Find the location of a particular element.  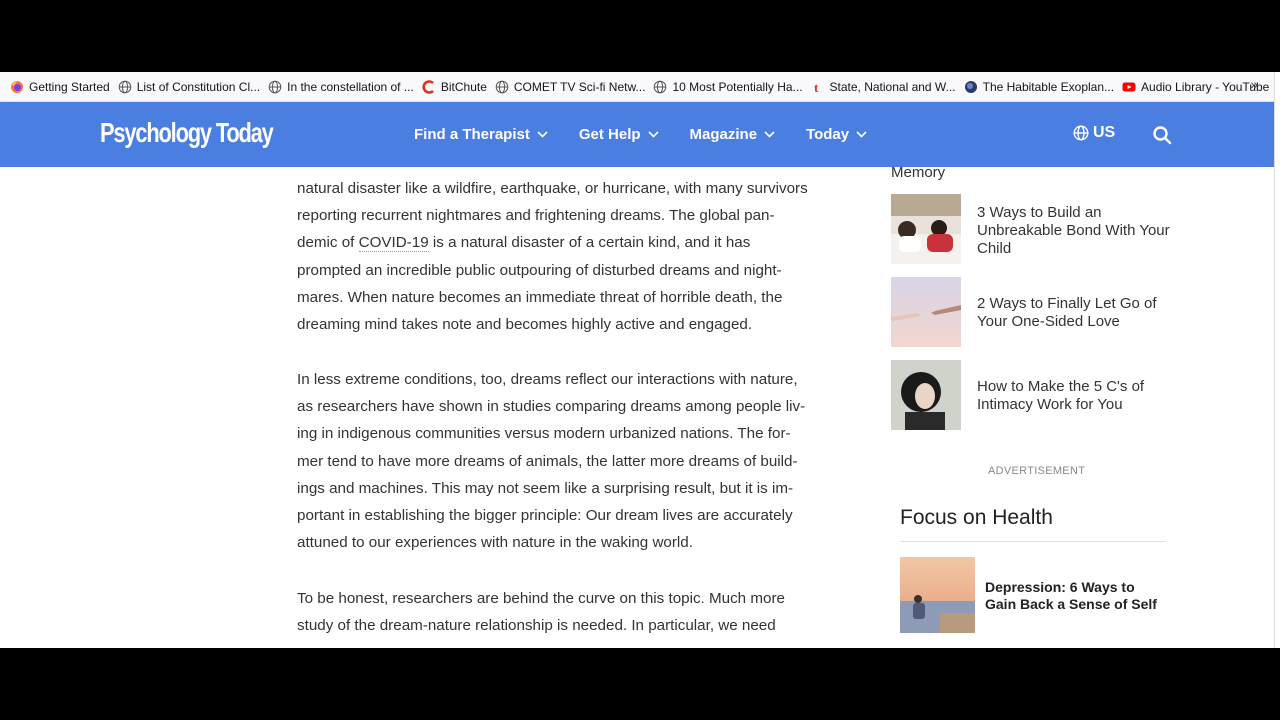

nav-today: Today is located at coordinates (836, 134).